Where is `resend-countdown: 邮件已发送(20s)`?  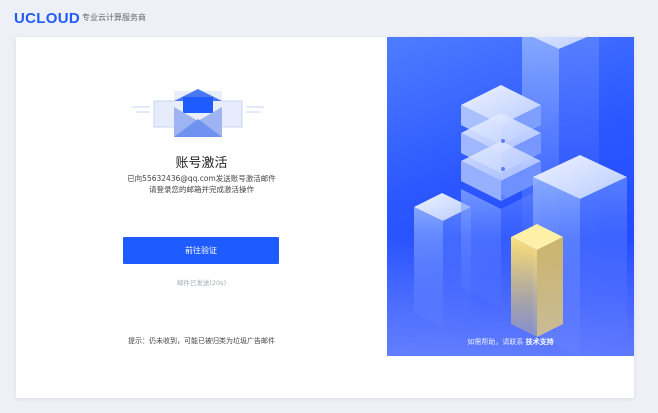 resend-countdown: 邮件已发送(20s) is located at coordinates (201, 283).